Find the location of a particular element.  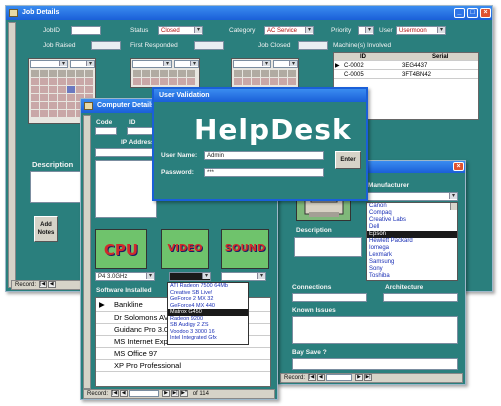

first-responded-label: First Responded is located at coordinates (154, 45).